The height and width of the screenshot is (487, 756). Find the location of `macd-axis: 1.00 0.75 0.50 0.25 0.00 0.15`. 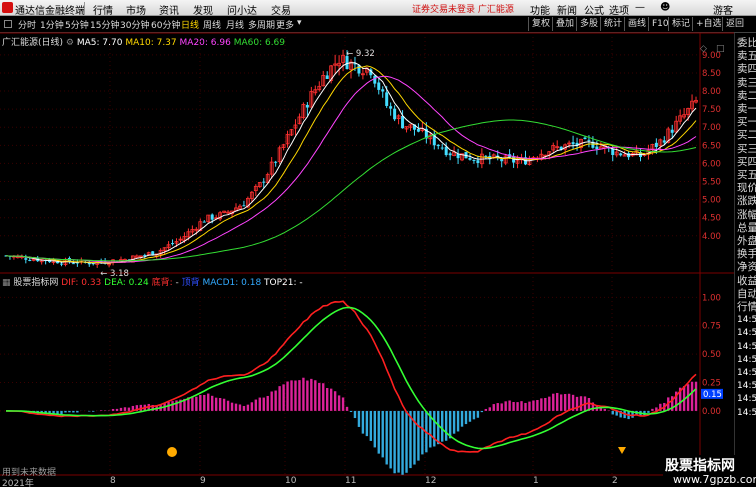

macd-axis: 1.00 0.75 0.50 0.25 0.00 0.15 is located at coordinates (712, 355).